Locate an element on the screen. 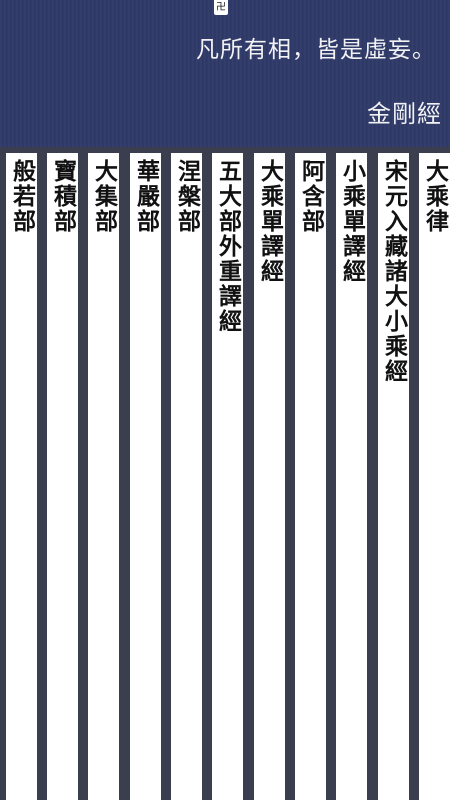 This screenshot has height=800, width=450. category-label: 涅槃部 is located at coordinates (187, 196).